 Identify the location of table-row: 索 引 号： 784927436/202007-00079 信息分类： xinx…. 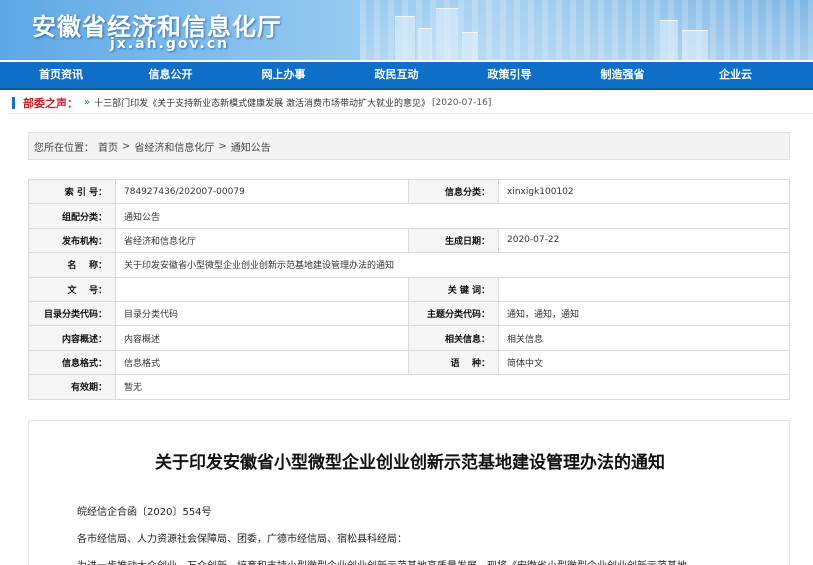
(409, 191).